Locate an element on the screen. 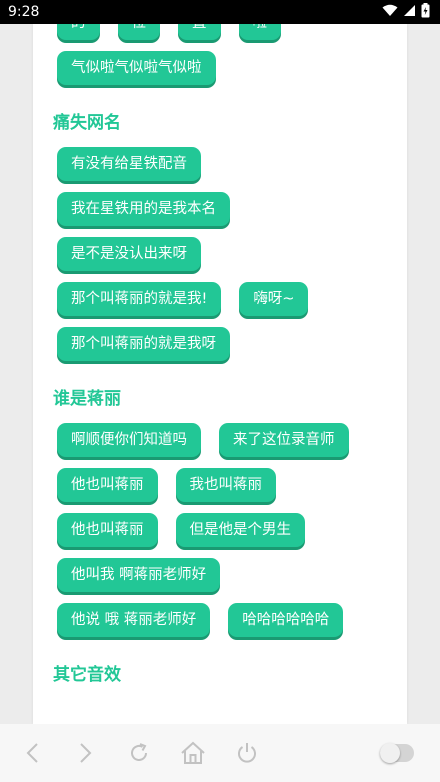 This screenshot has width=440, height=782. sound-button: 啦 is located at coordinates (259, 32).